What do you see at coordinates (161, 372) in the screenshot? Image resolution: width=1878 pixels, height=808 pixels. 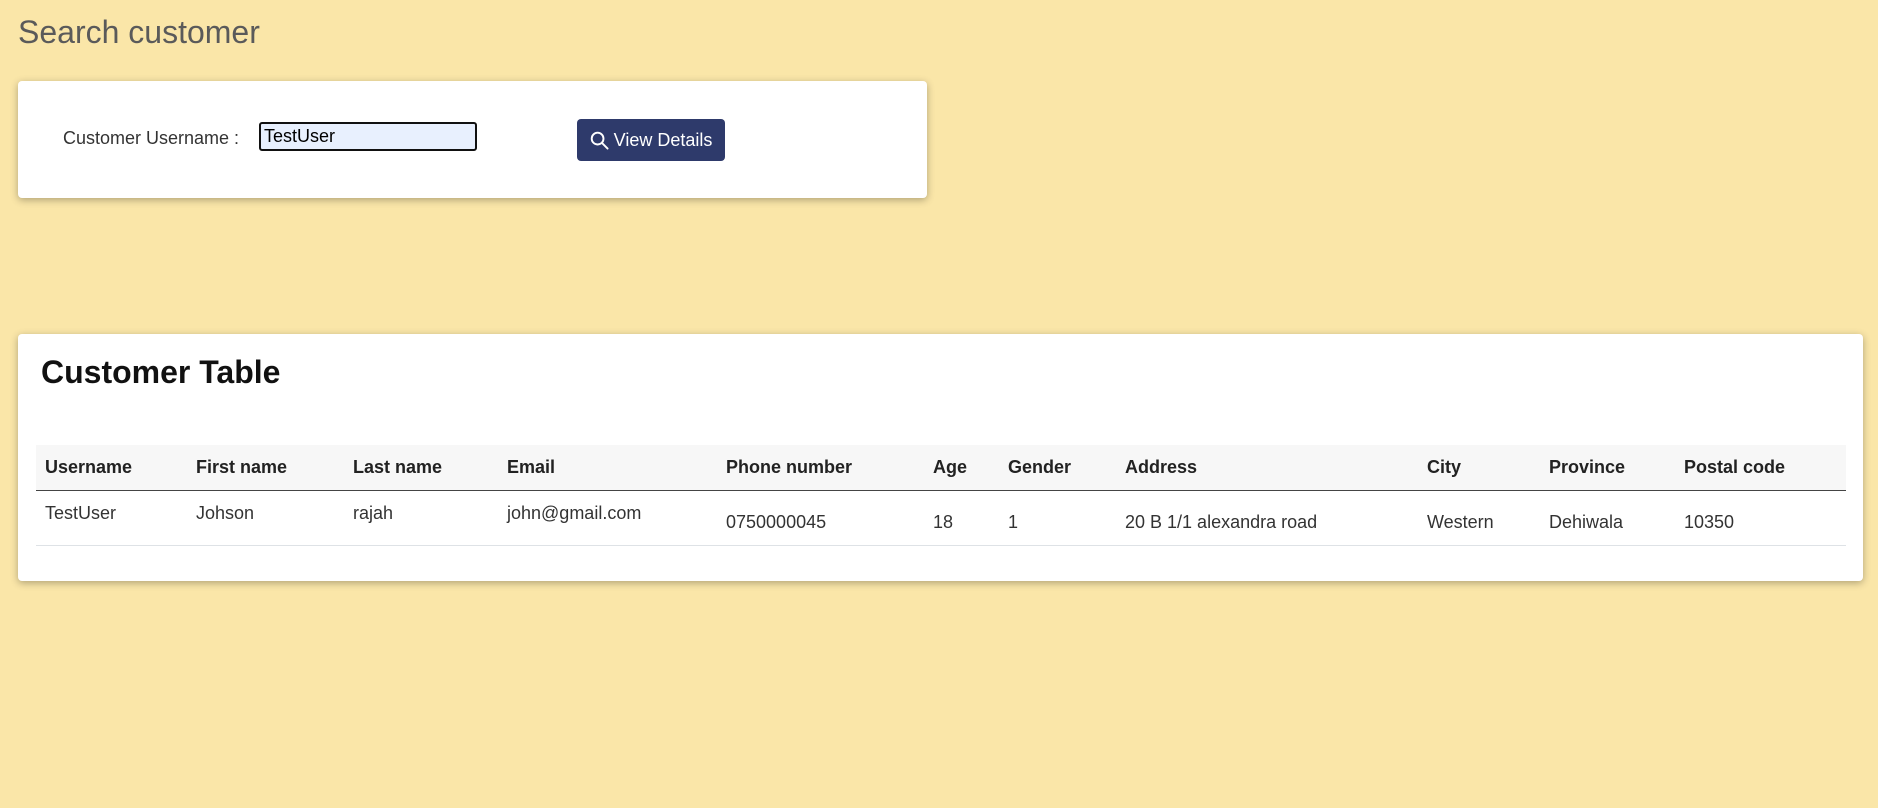 I see `table-title: Customer Table` at bounding box center [161, 372].